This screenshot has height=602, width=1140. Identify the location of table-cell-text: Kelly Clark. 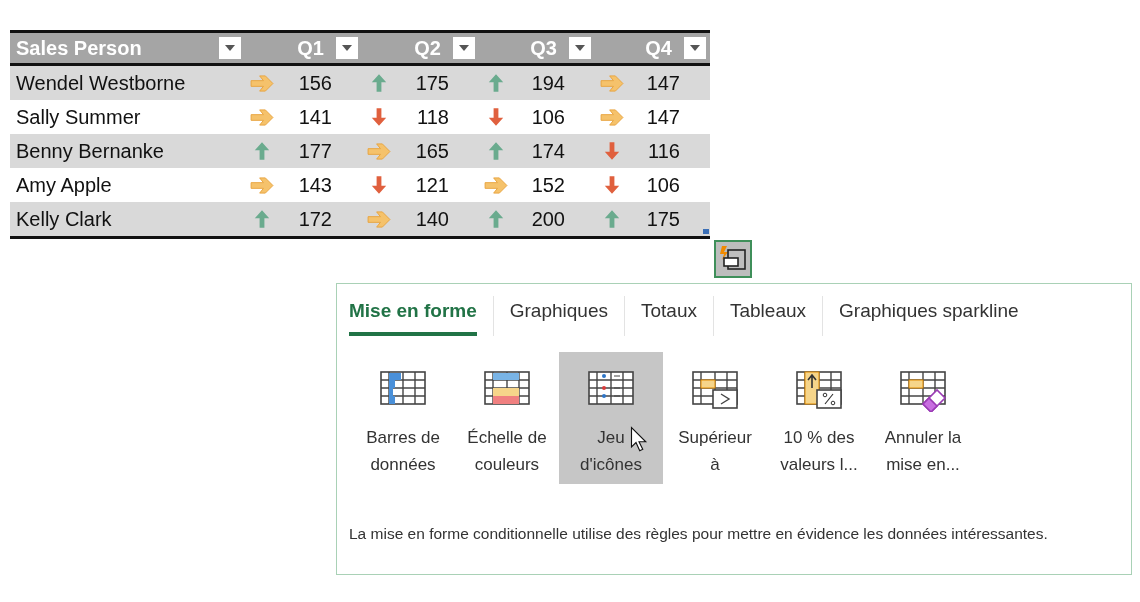
(64, 219).